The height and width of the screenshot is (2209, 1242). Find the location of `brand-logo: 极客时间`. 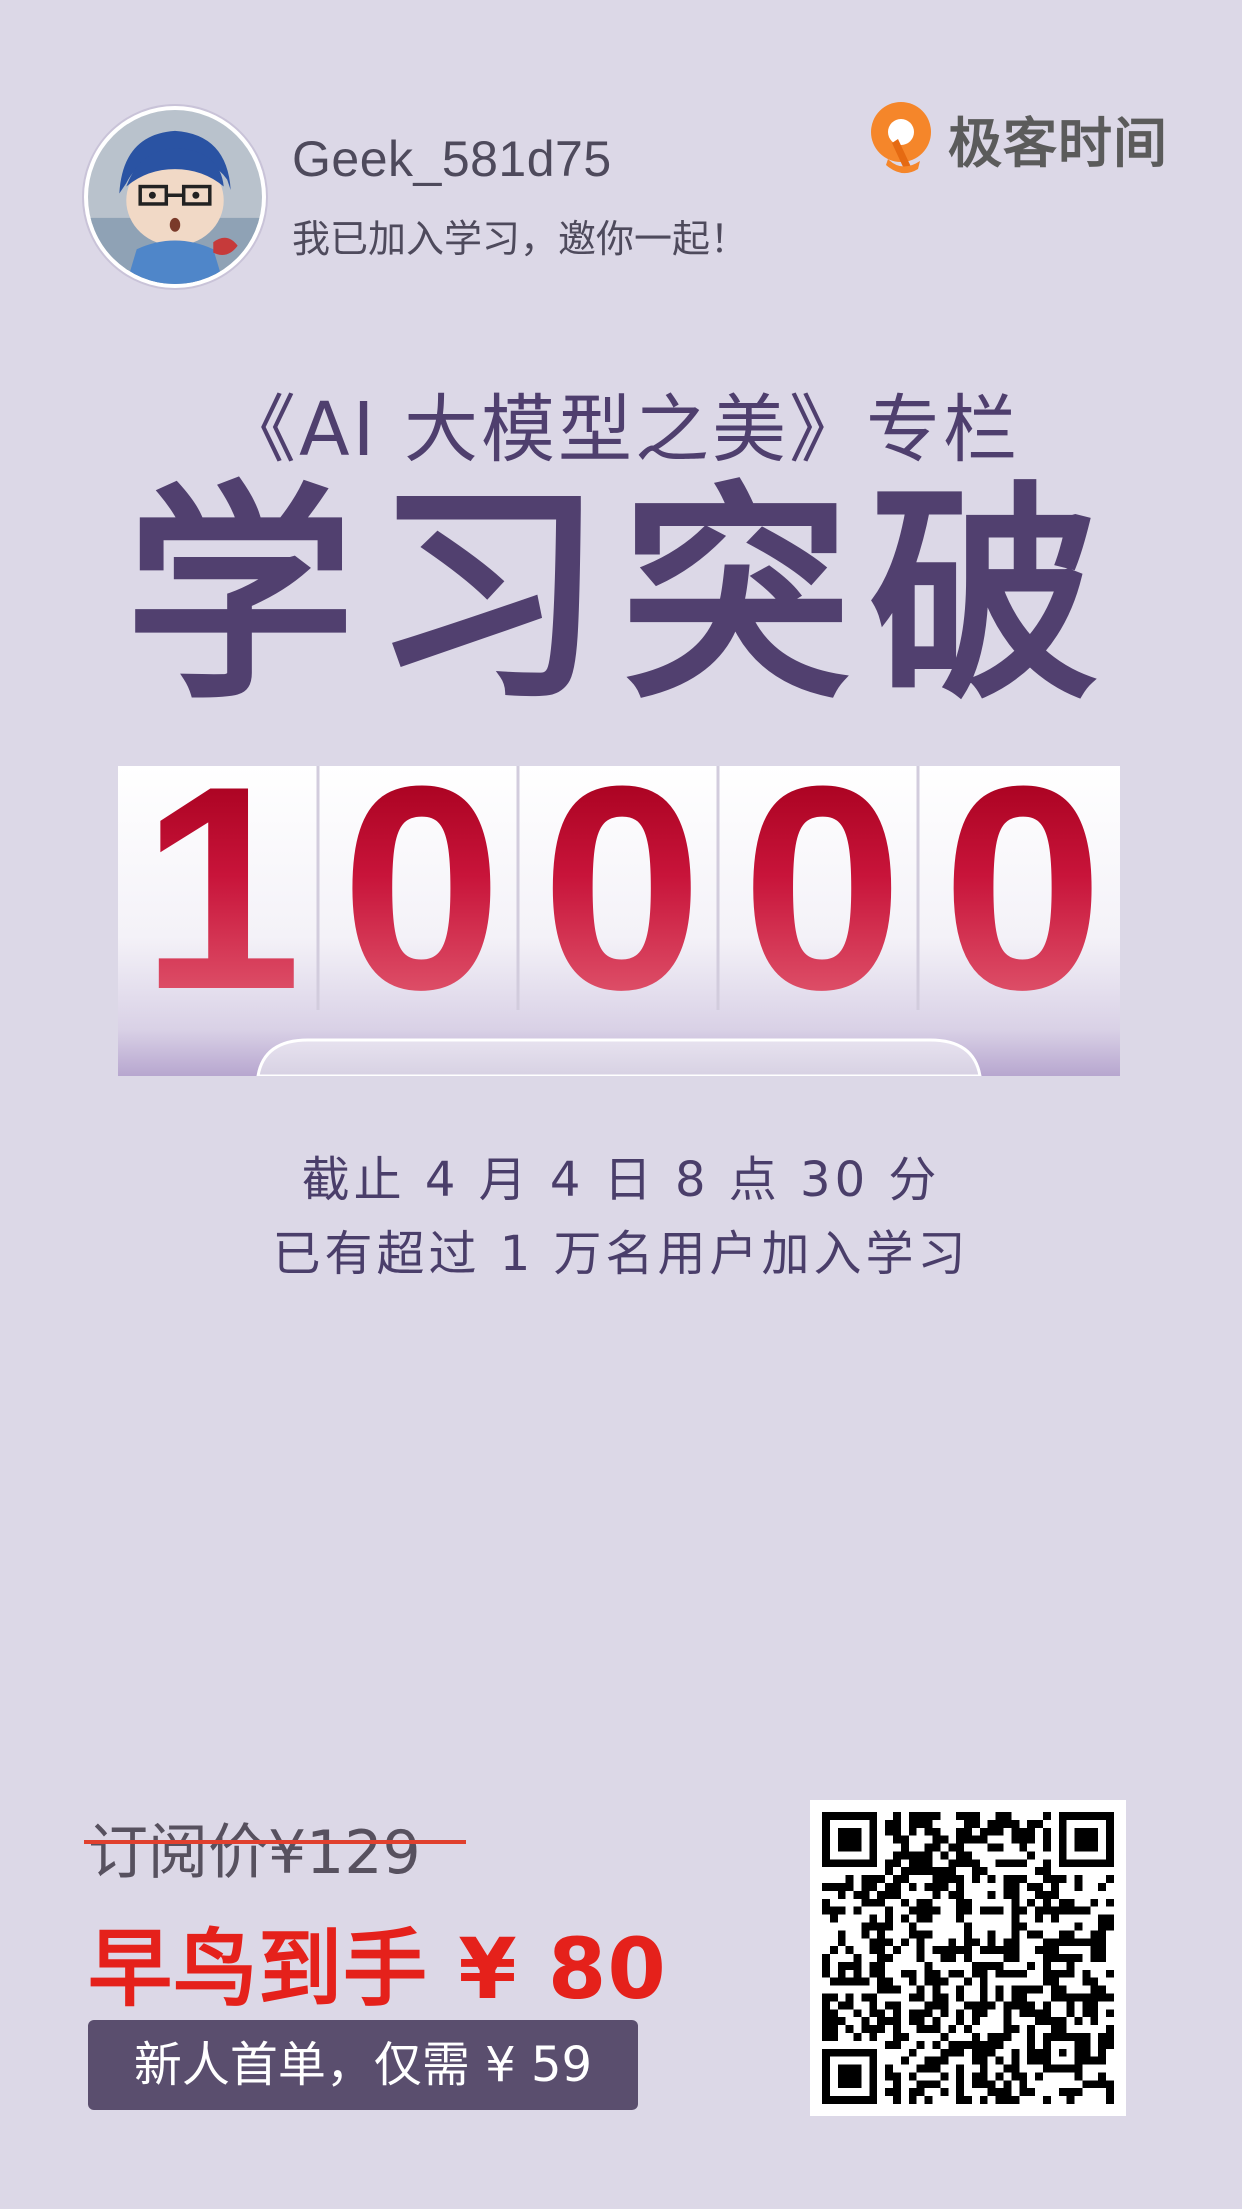

brand-logo: 极客时间 is located at coordinates (1018, 138).